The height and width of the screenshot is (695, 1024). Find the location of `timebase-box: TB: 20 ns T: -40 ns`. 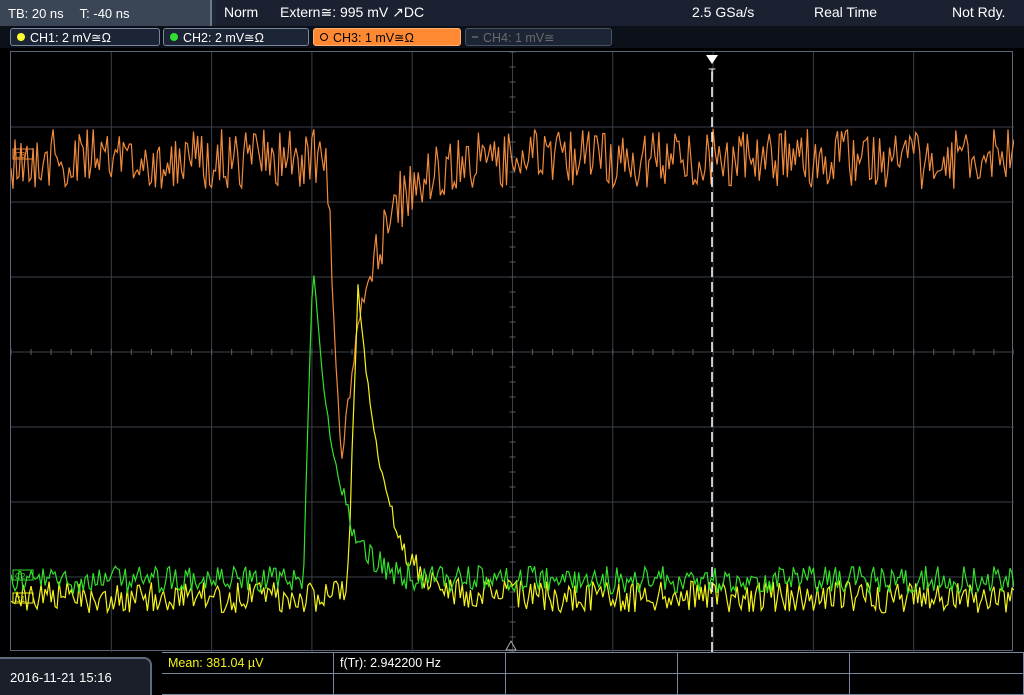

timebase-box: TB: 20 ns T: -40 ns is located at coordinates (106, 13).